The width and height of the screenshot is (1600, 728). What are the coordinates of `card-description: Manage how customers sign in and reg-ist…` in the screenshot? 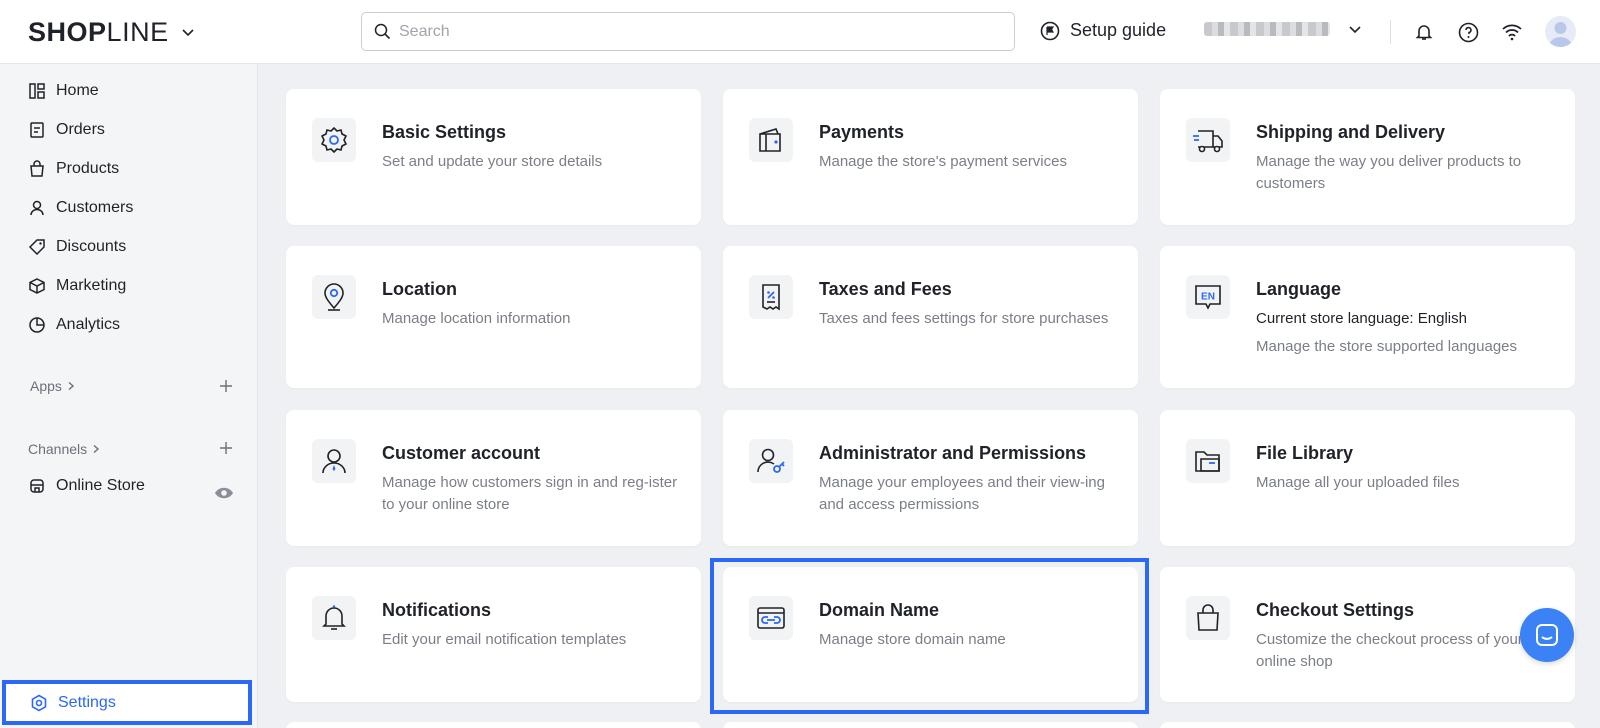 It's located at (530, 493).